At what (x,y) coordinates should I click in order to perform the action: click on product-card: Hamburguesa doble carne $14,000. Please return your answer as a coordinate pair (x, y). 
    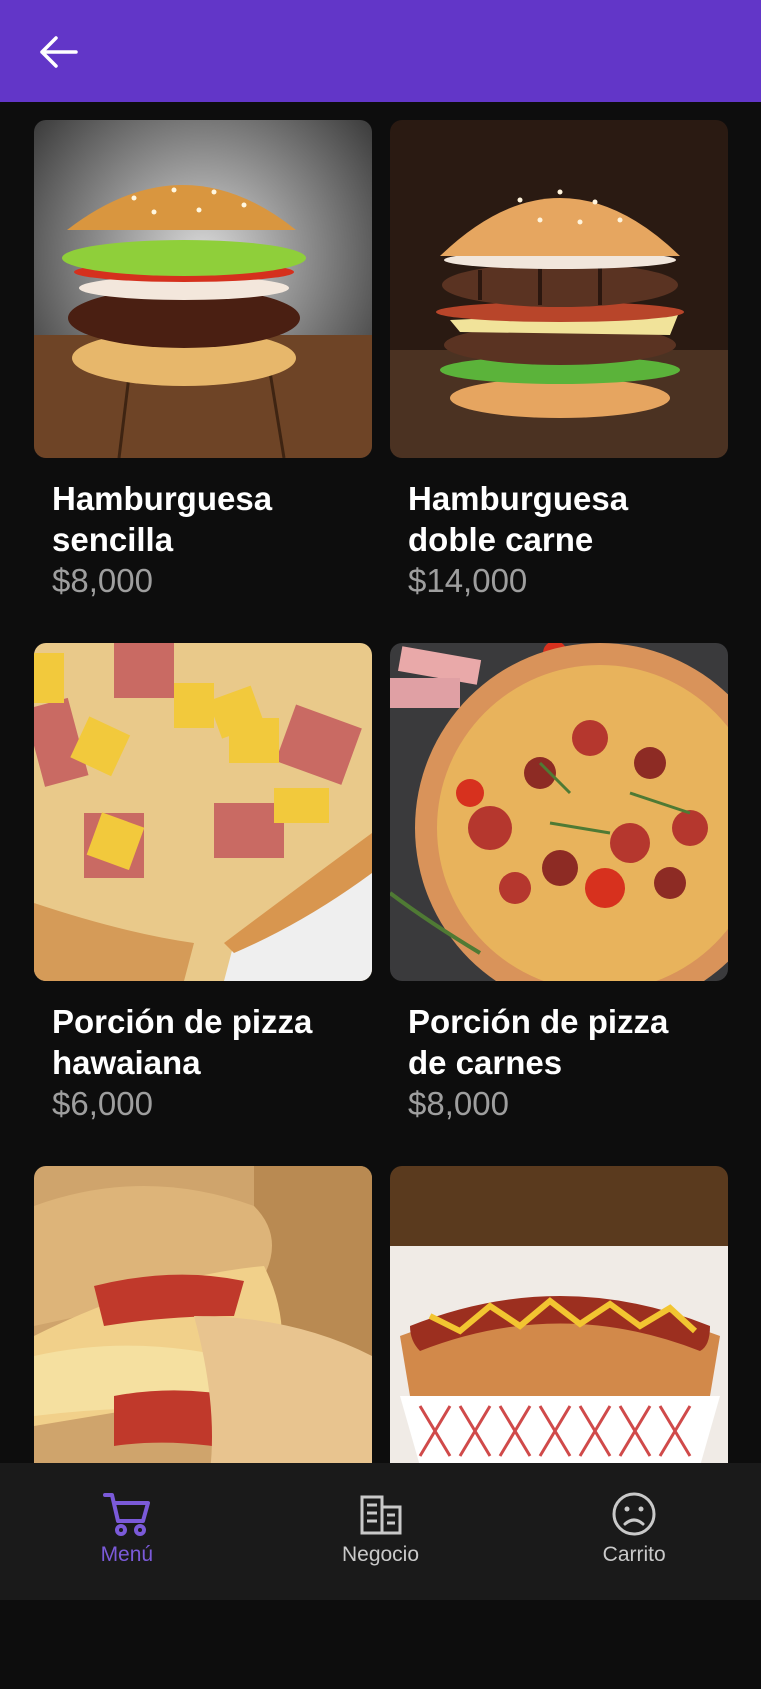
    Looking at the image, I should click on (559, 381).